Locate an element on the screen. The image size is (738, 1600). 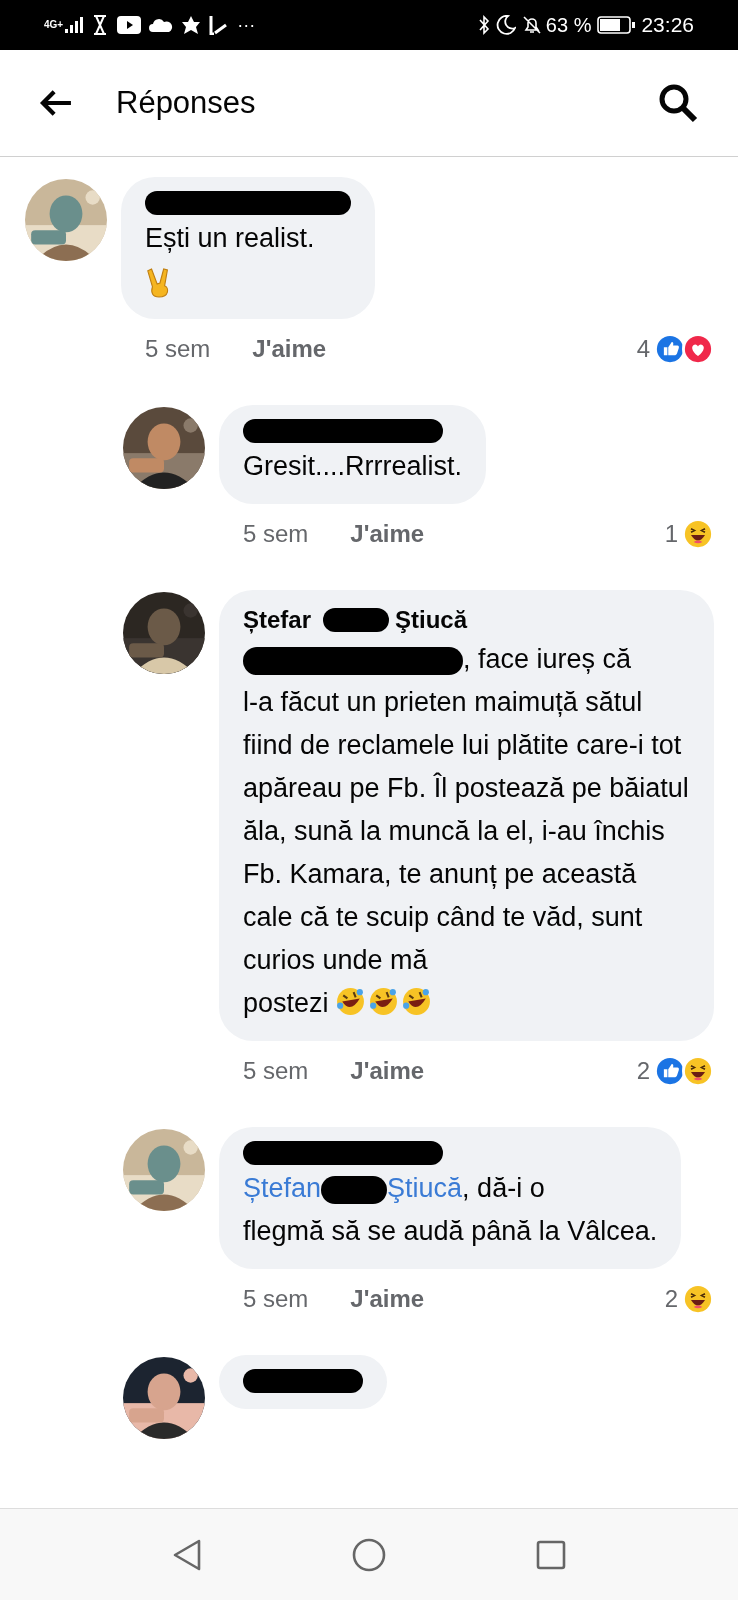
reaction-count: 4 is located at coordinates (643, 349).